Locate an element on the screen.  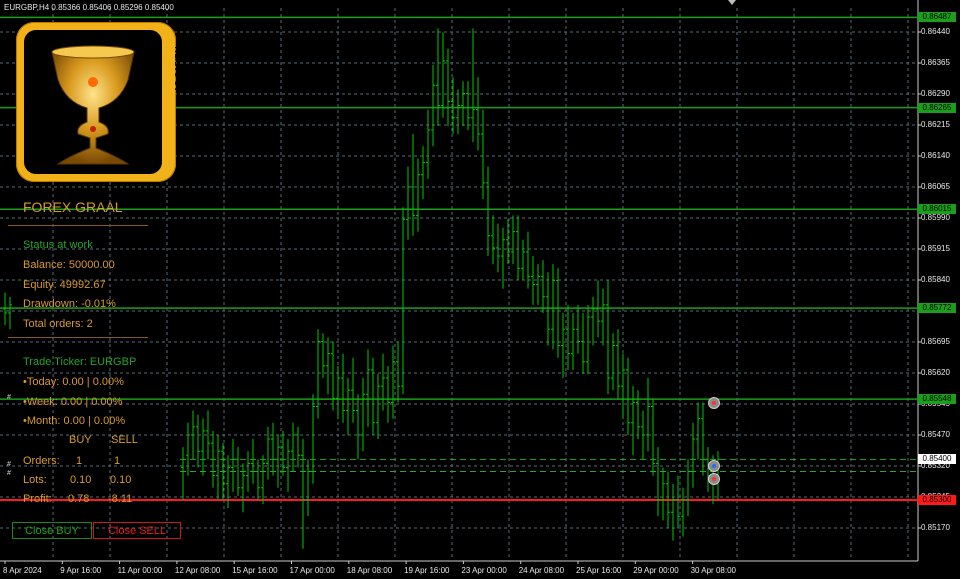
price-axis-label: 0.86440 is located at coordinates (935, 31).